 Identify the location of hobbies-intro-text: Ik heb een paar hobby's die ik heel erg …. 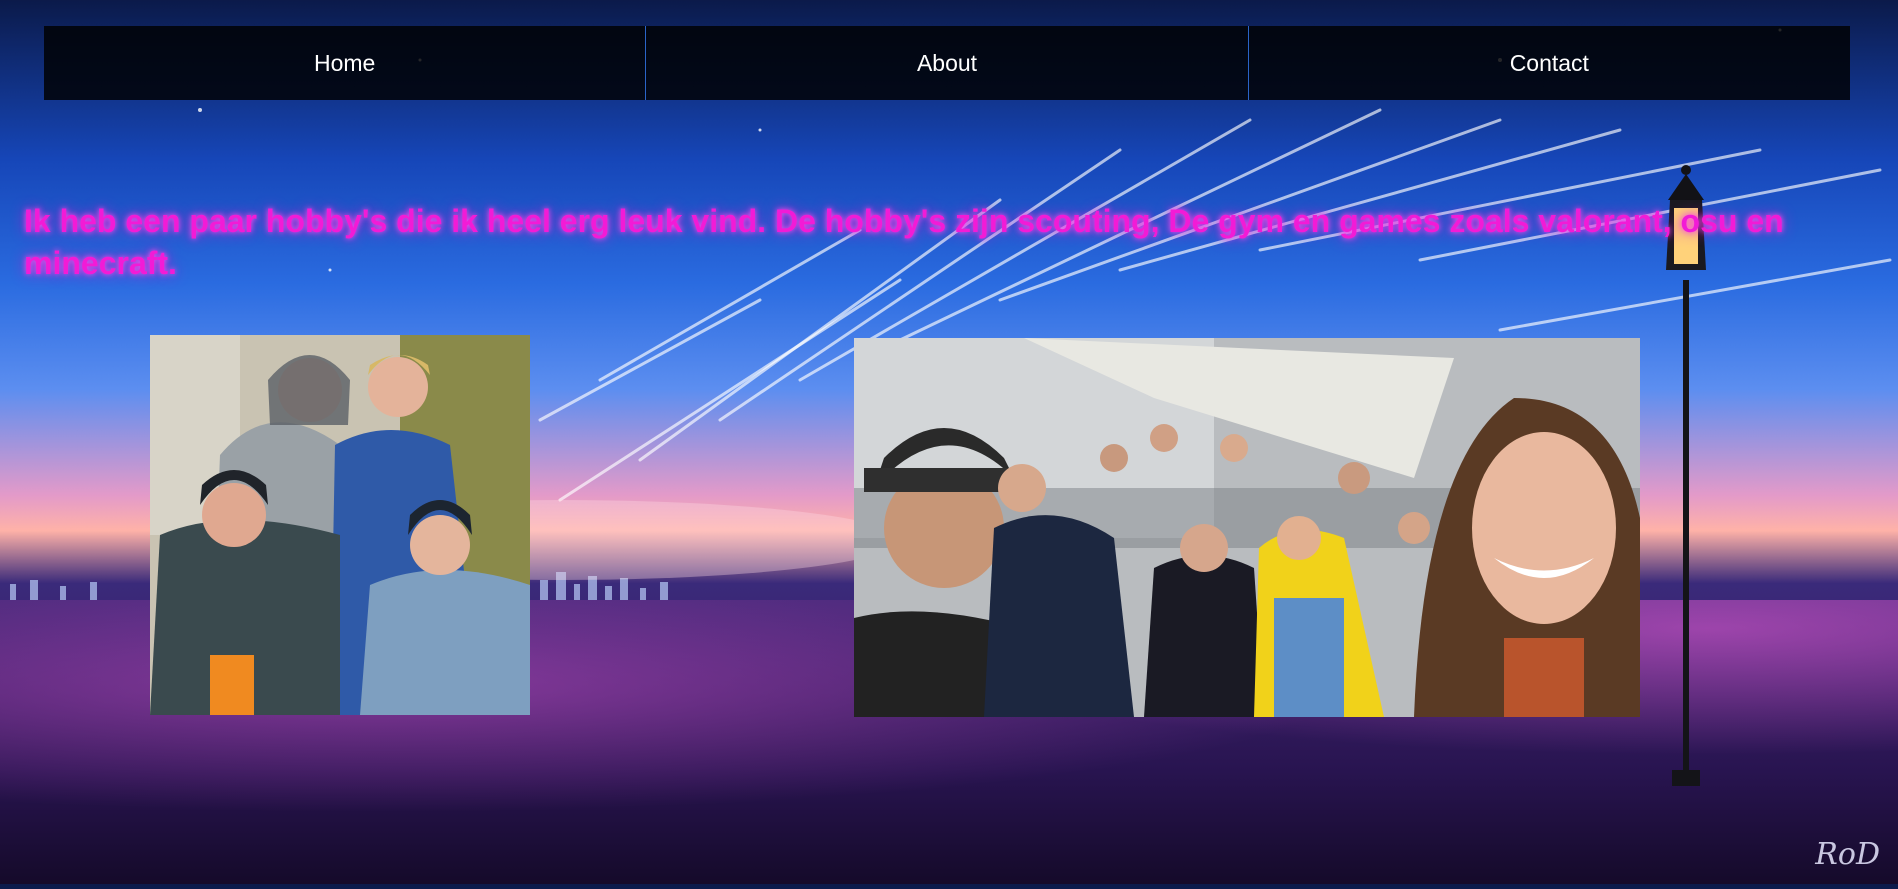
(904, 242).